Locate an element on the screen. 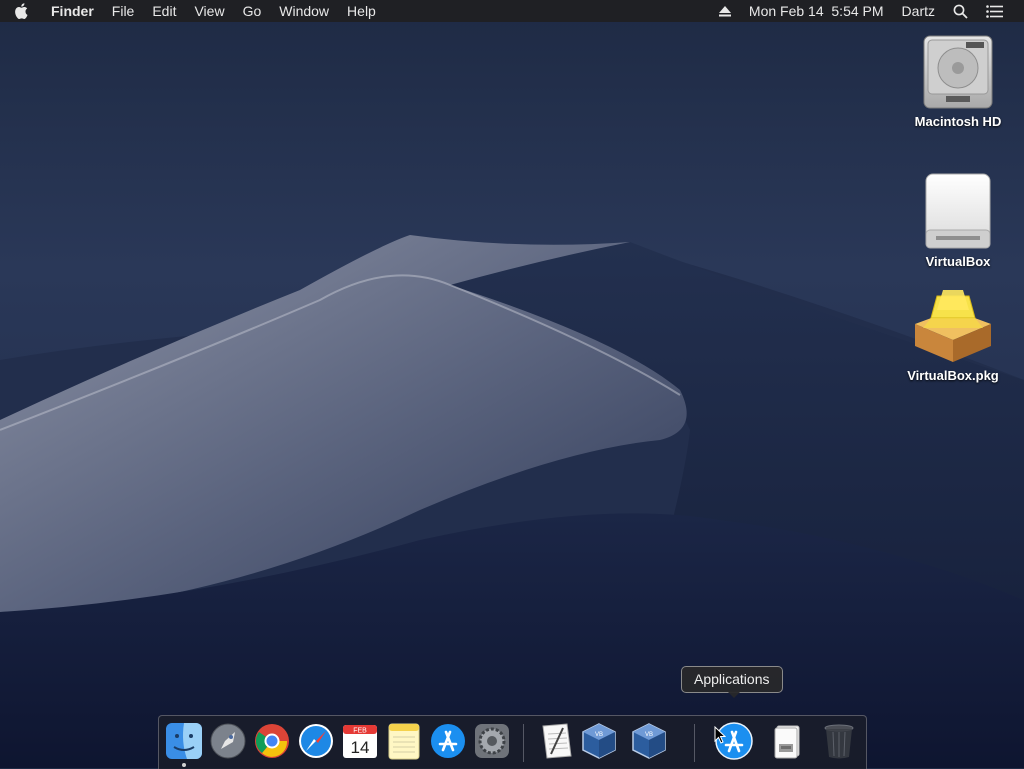 The image size is (1024, 769). tooltip-arrow is located at coordinates (734, 694).